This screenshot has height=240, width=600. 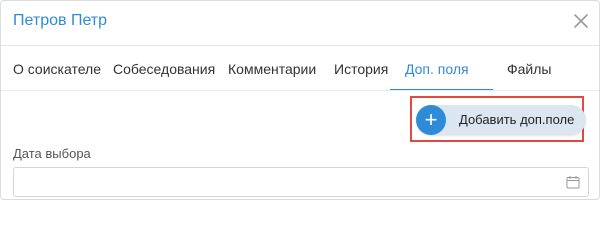 I want to click on tab-extra-fields: Доп. поля, so click(x=437, y=68).